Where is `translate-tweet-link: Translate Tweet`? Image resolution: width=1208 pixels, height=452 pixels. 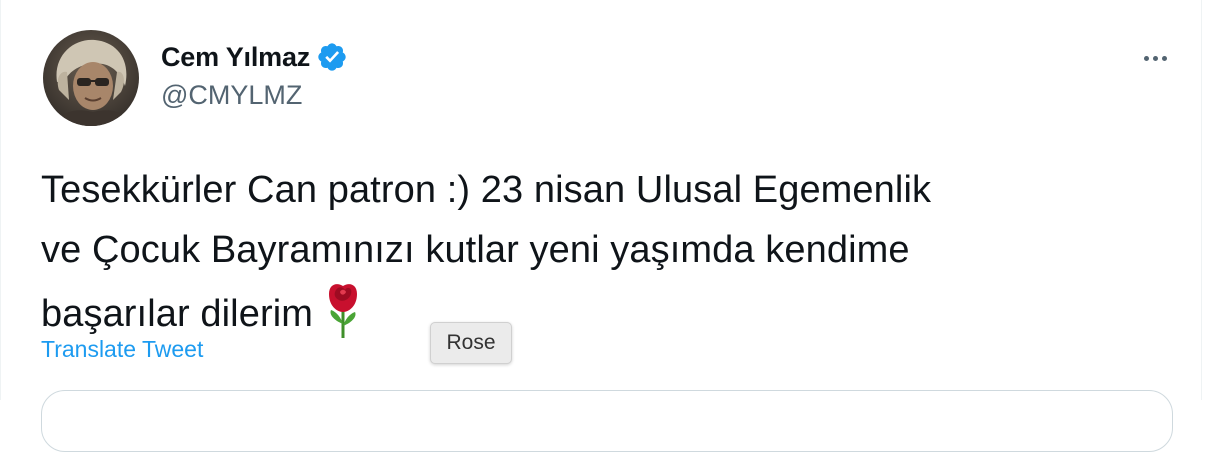
translate-tweet-link: Translate Tweet is located at coordinates (122, 349).